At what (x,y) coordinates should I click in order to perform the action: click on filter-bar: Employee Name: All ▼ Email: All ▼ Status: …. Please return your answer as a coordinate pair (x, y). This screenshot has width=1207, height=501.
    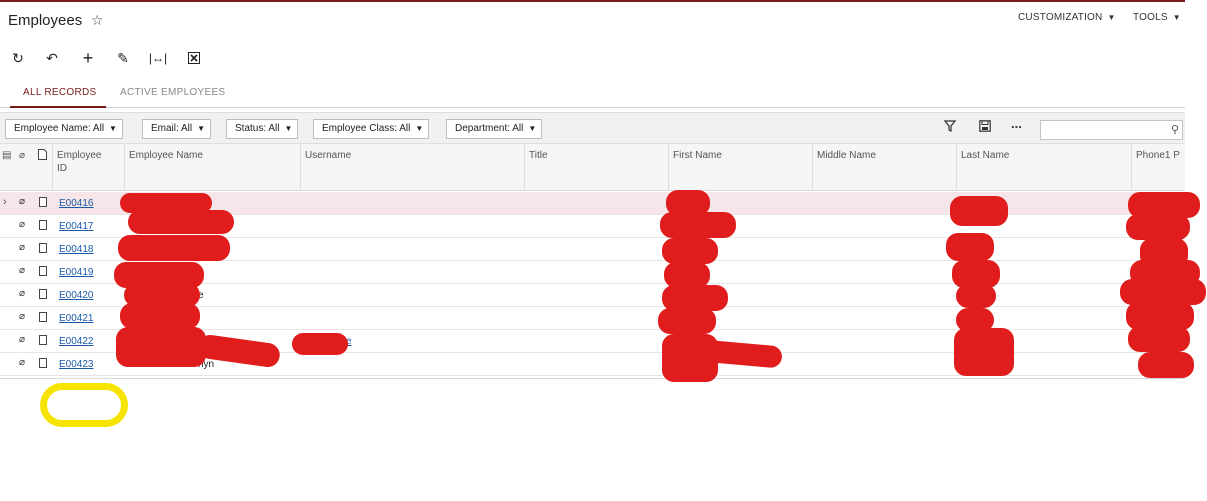
    Looking at the image, I should click on (592, 128).